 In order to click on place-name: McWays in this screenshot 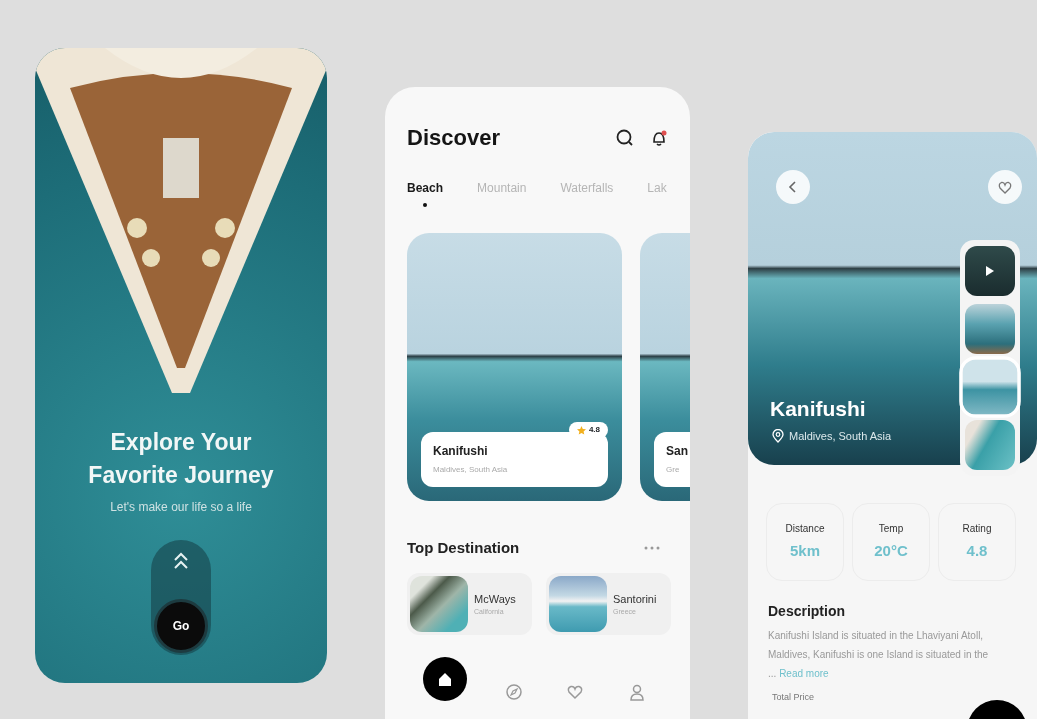, I will do `click(495, 599)`.